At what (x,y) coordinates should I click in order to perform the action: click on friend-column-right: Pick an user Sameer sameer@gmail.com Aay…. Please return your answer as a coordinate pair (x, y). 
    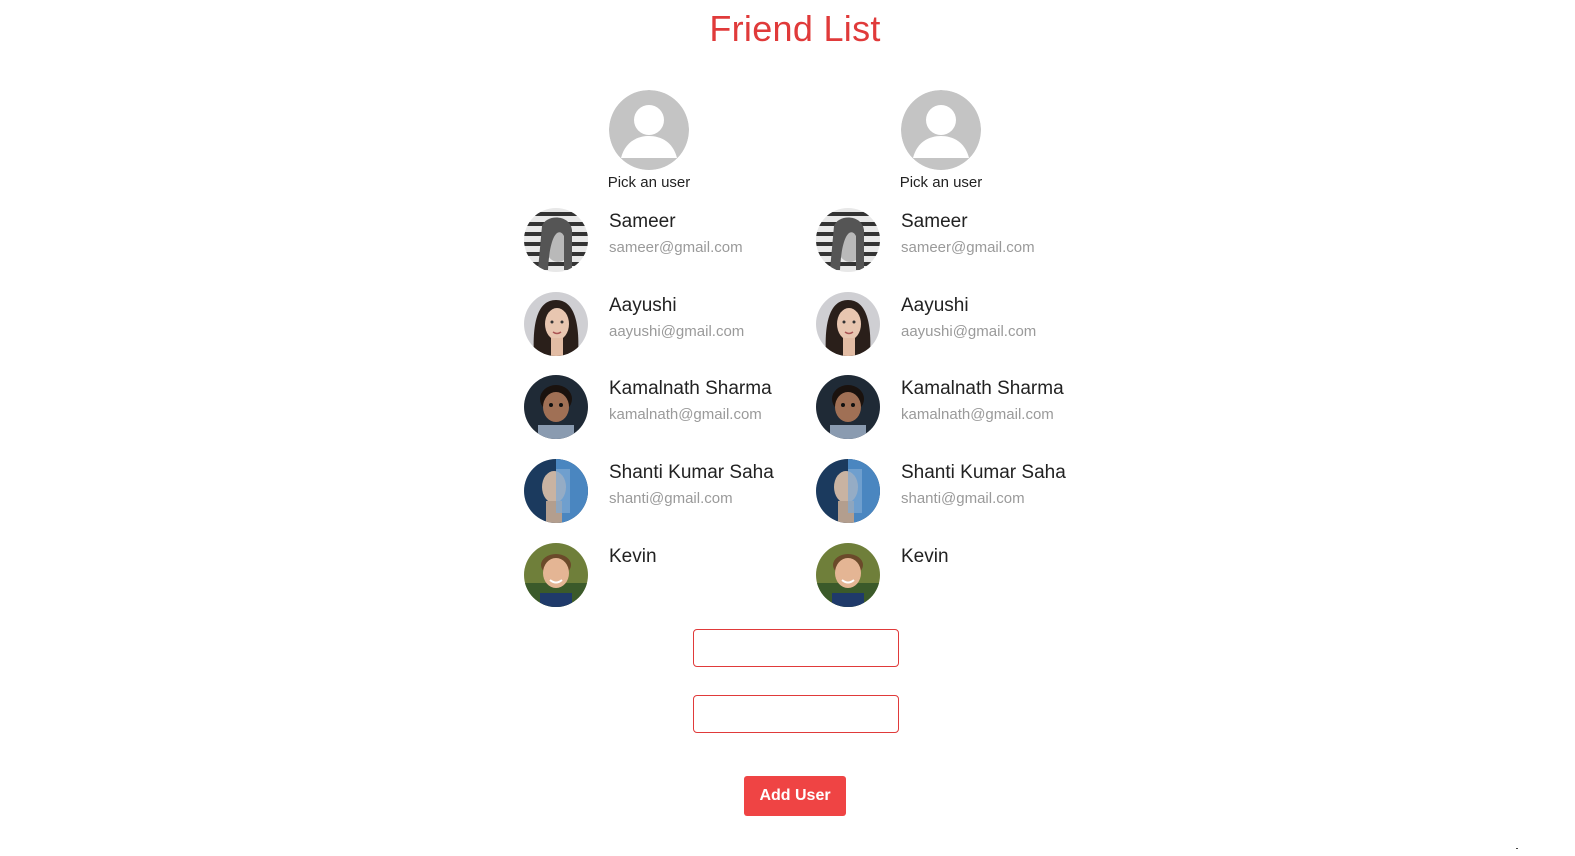
    Looking at the image, I should click on (951, 358).